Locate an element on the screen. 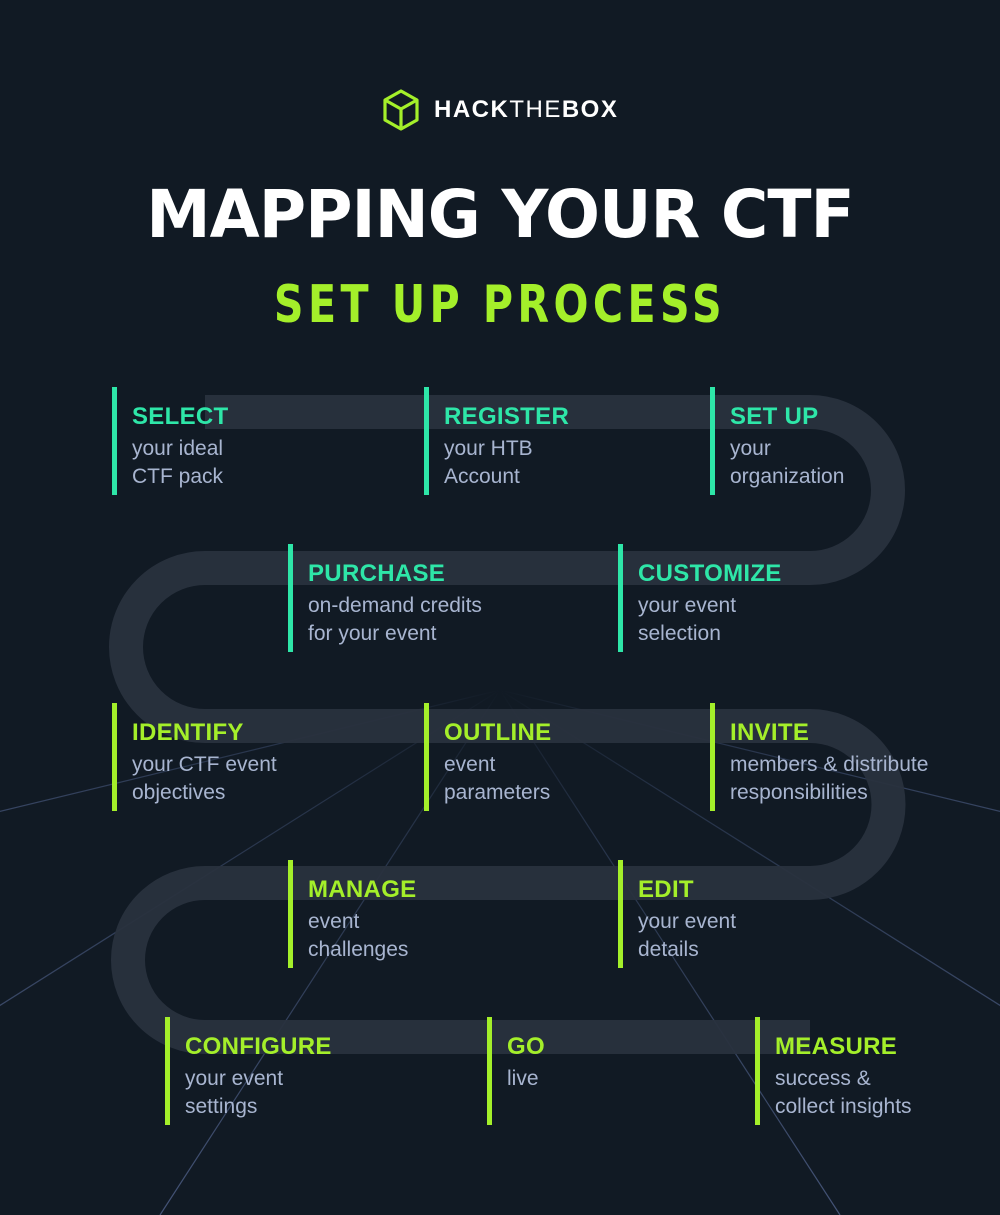 The height and width of the screenshot is (1215, 1000). step-heading: IDENTIFY is located at coordinates (188, 732).